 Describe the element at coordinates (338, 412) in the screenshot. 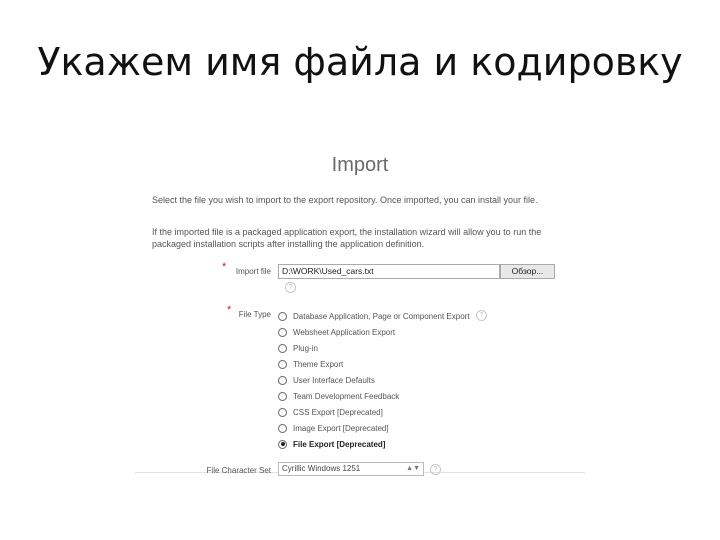

I see `file-type-option-label: CSS Export [Deprecated]` at that location.